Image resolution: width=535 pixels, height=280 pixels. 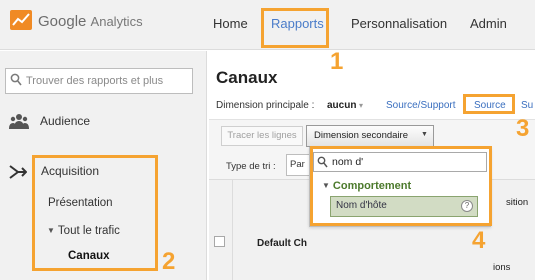 What do you see at coordinates (370, 136) in the screenshot?
I see `secondary-dimension-button: Dimension secondaire` at bounding box center [370, 136].